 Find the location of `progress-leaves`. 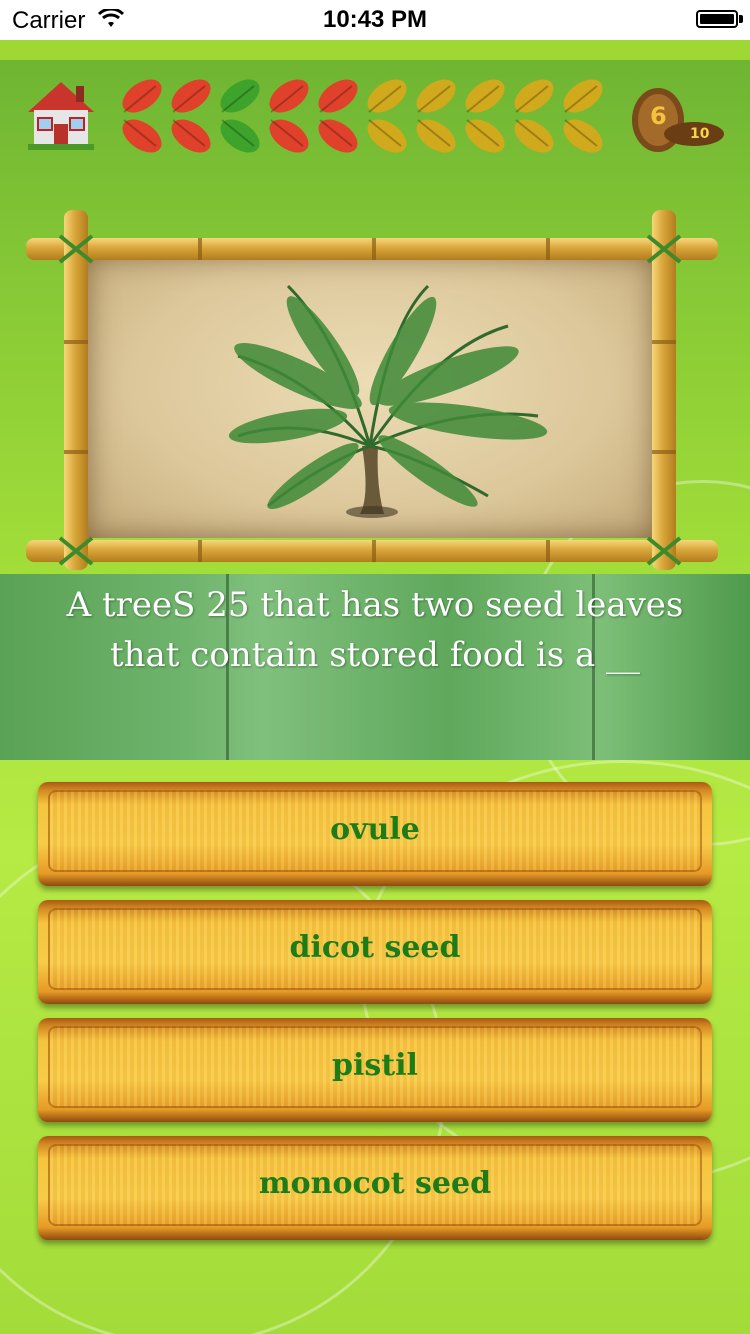

progress-leaves is located at coordinates (366, 118).